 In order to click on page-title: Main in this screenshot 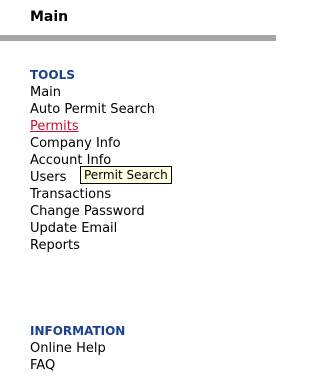, I will do `click(49, 17)`.